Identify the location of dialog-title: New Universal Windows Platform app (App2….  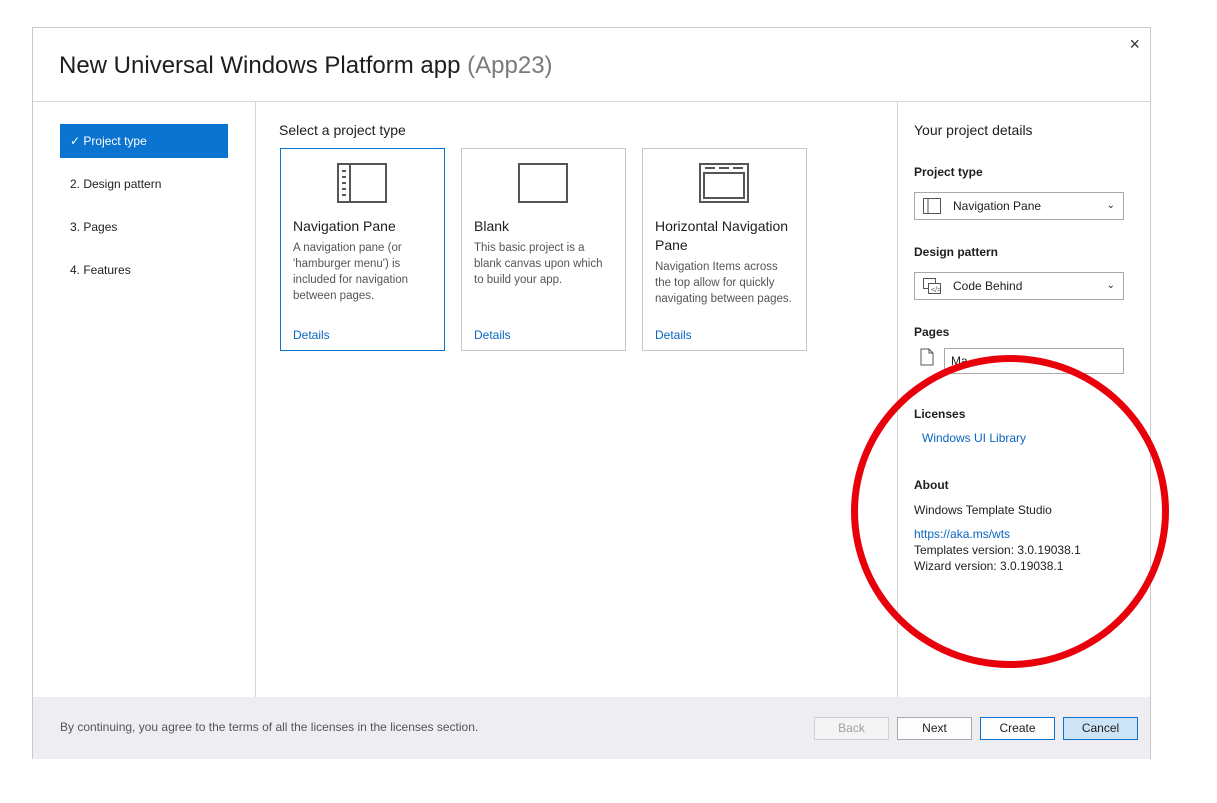
(306, 66).